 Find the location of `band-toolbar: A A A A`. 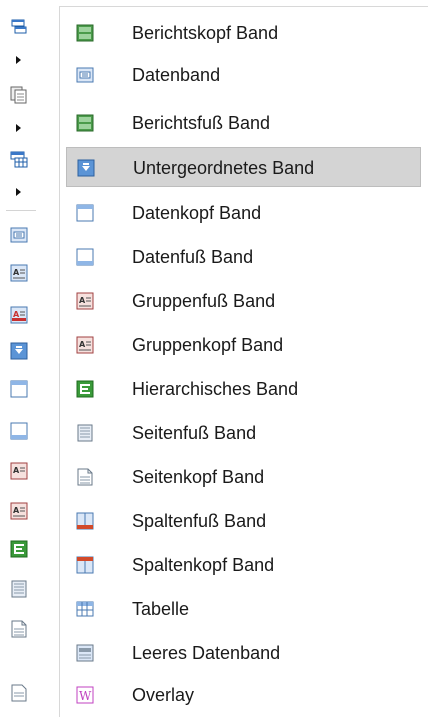

band-toolbar: A A A A is located at coordinates (21, 358).